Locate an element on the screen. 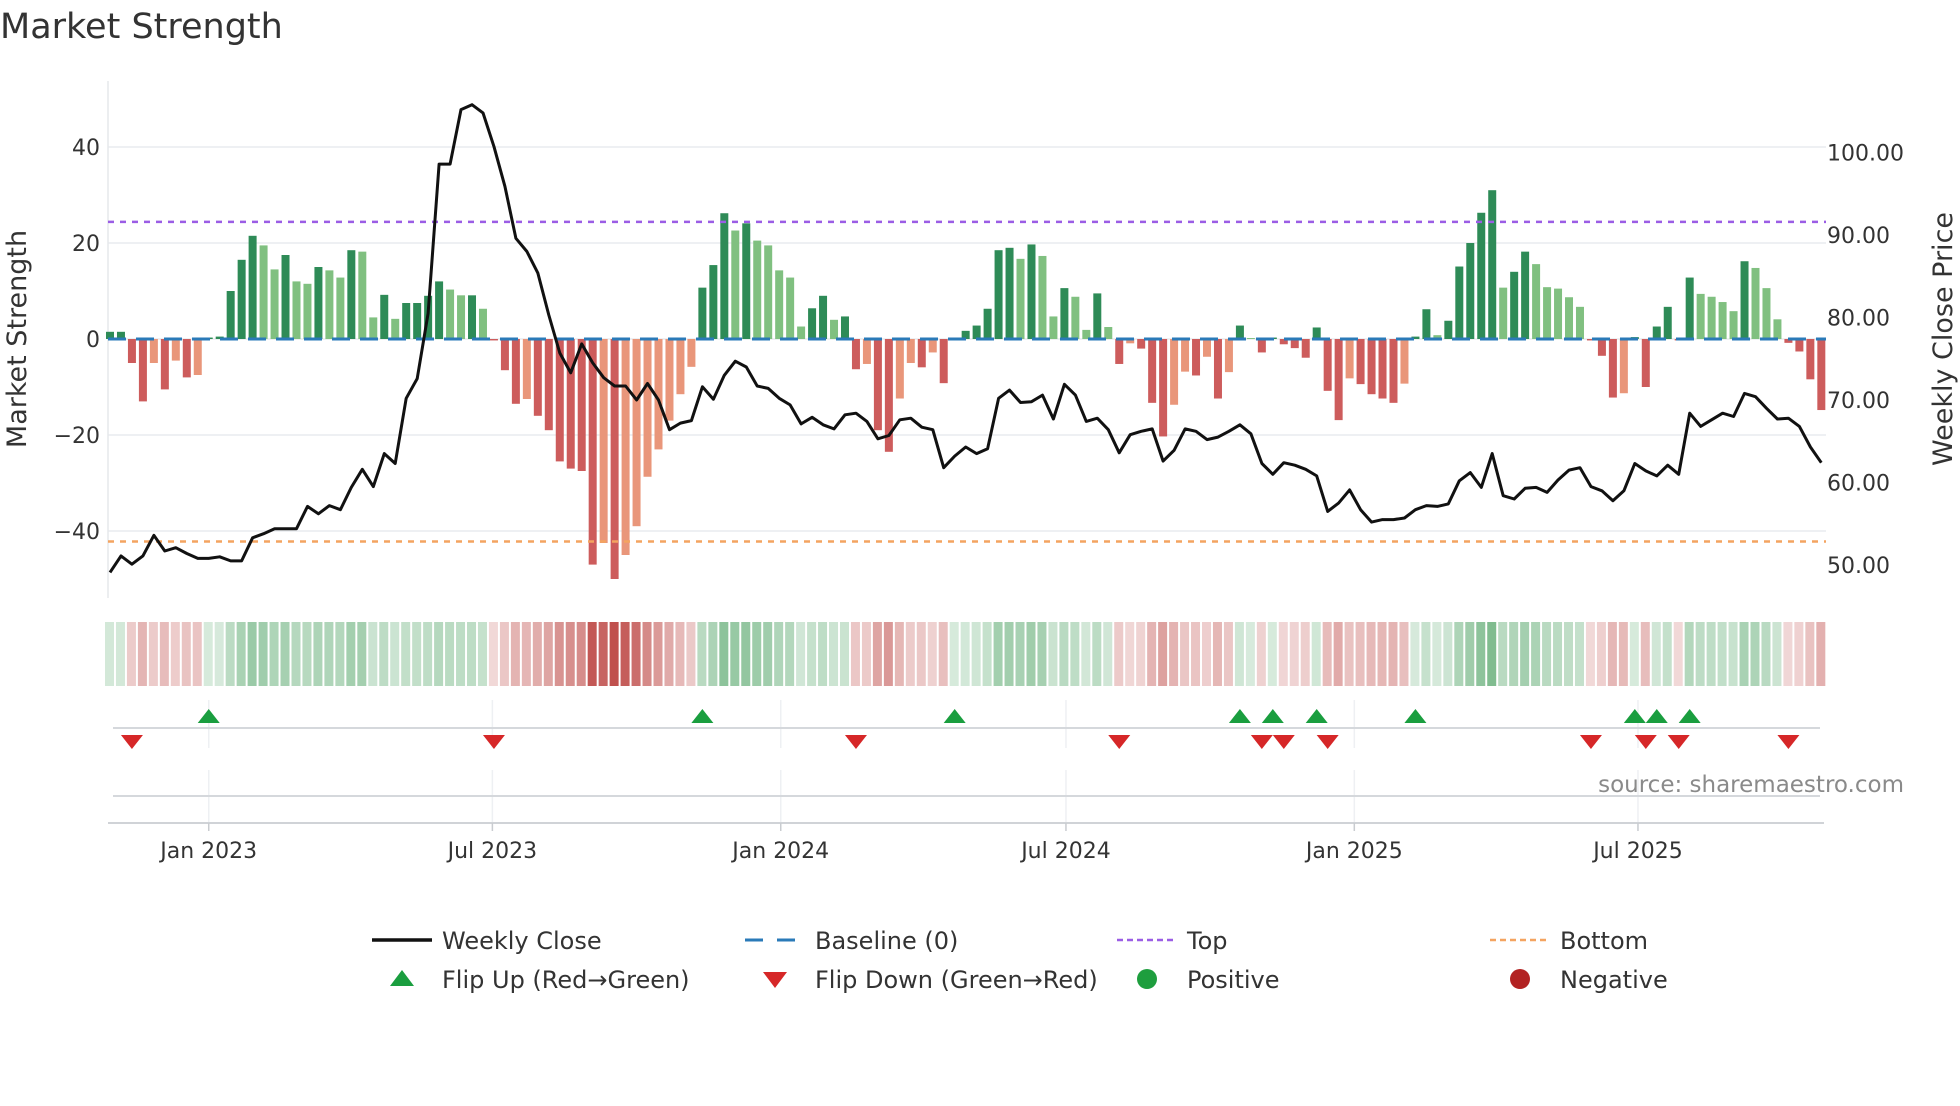  y-tick-label: −40 is located at coordinates (77, 532).